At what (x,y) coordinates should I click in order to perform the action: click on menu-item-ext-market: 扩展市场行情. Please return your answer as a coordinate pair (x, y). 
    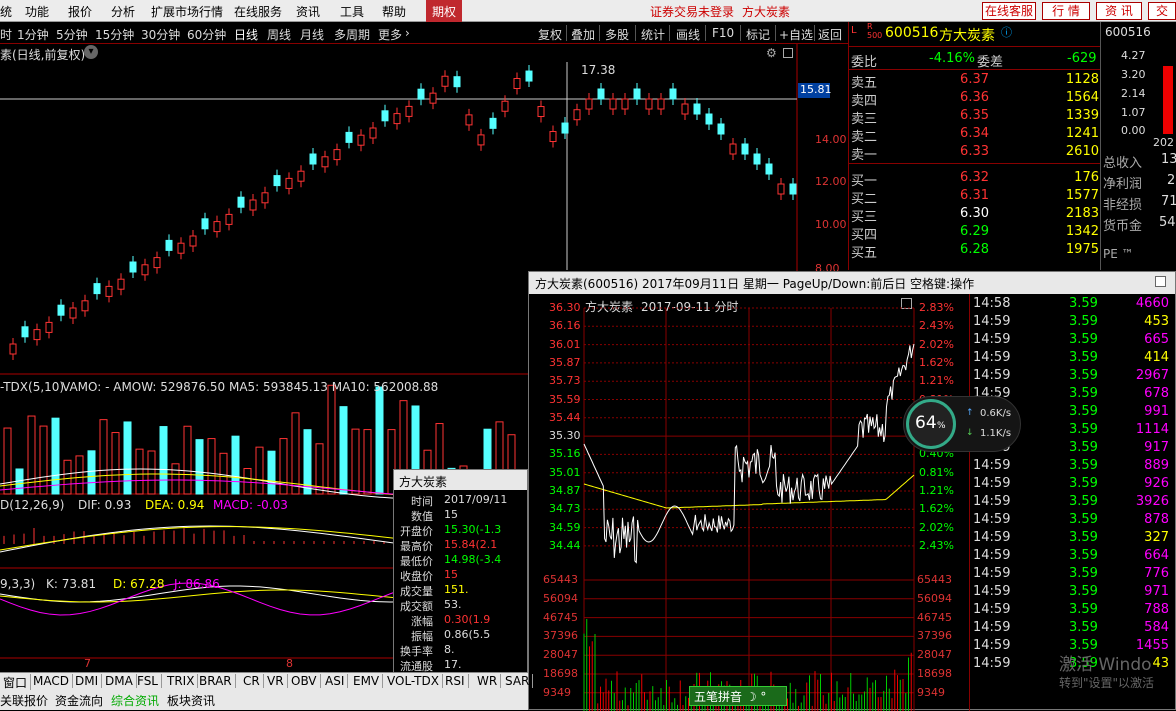
    Looking at the image, I should click on (187, 11).